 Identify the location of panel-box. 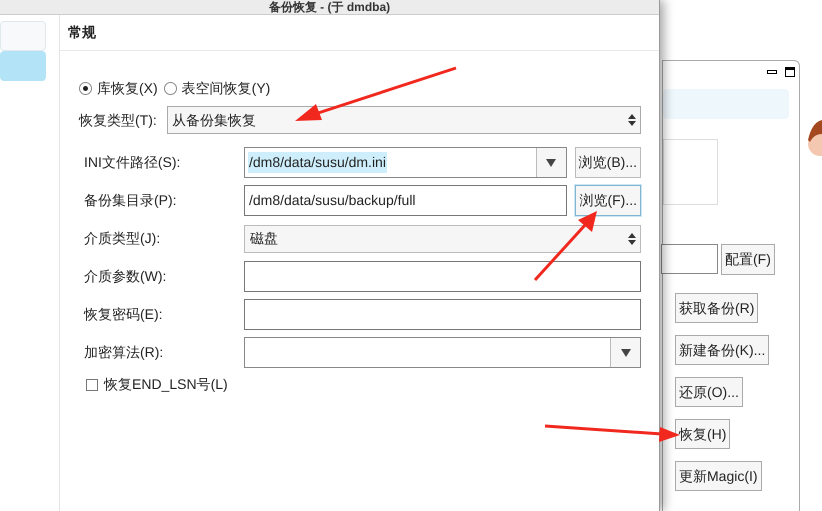
(690, 172).